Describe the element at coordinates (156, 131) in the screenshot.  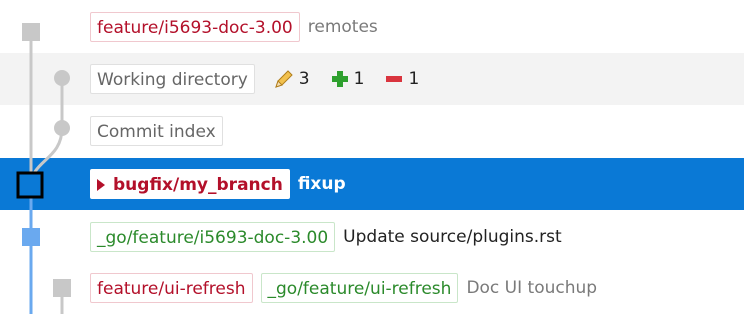
I see `commit-index-label: Commit index` at that location.